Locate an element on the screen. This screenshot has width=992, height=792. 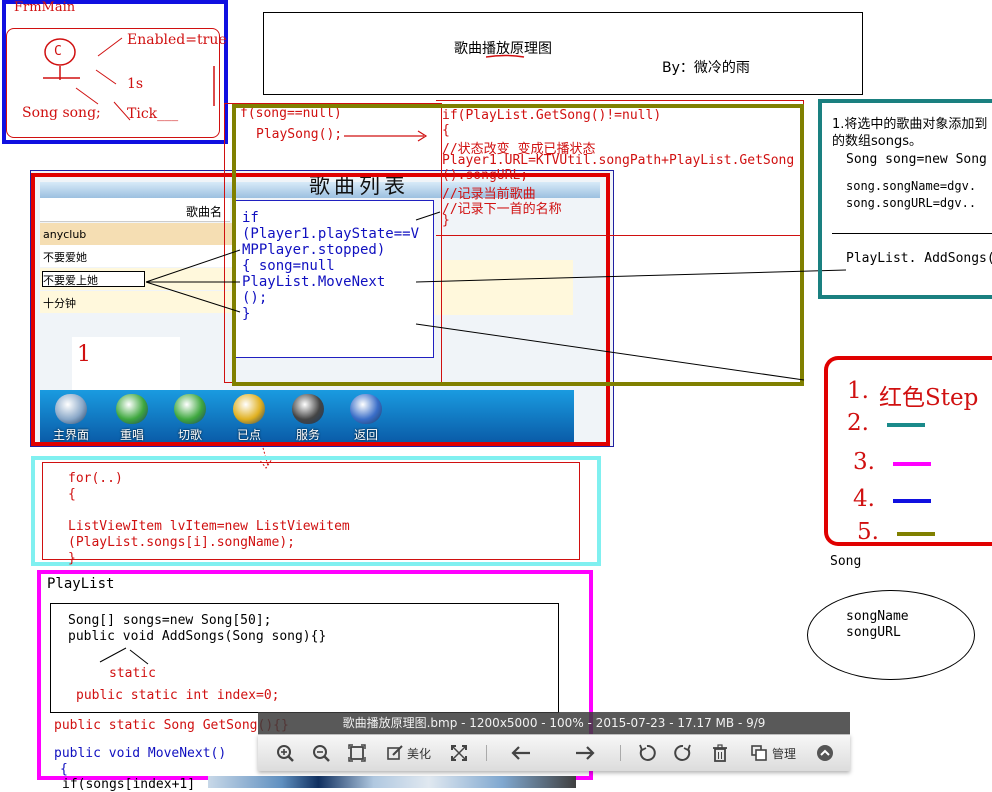
next-icon is located at coordinates (585, 753).